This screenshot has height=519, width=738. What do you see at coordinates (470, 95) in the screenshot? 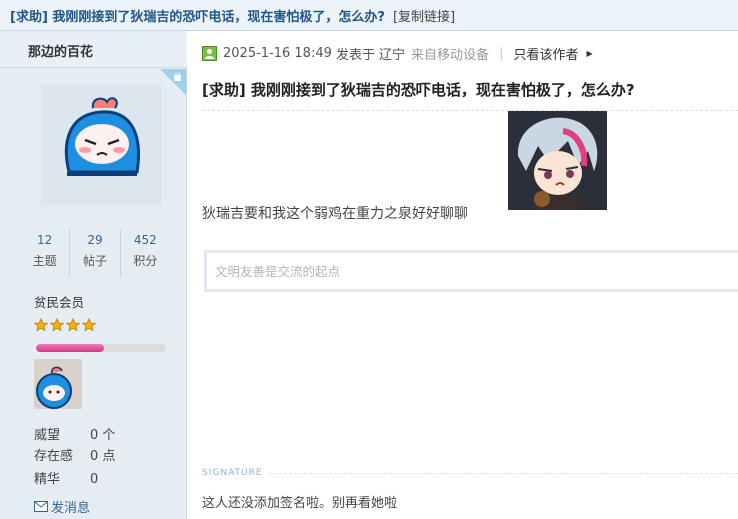
I see `post-subject: [求助] 我刚刚接到了狄瑞吉的恐吓电话，现在害怕极了，怎么办?` at bounding box center [470, 95].